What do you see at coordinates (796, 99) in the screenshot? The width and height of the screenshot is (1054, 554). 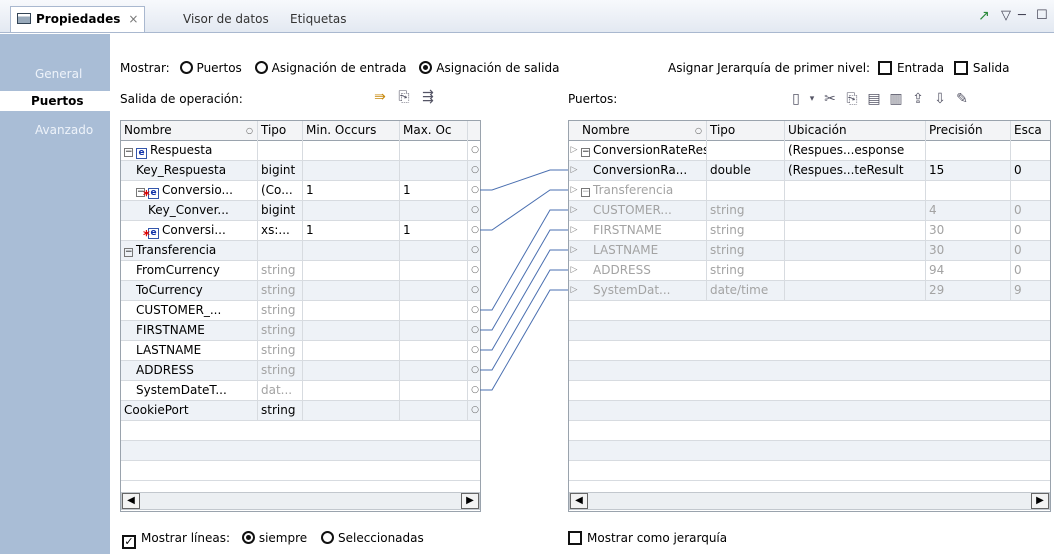 I see `new-port-icon: ▯` at bounding box center [796, 99].